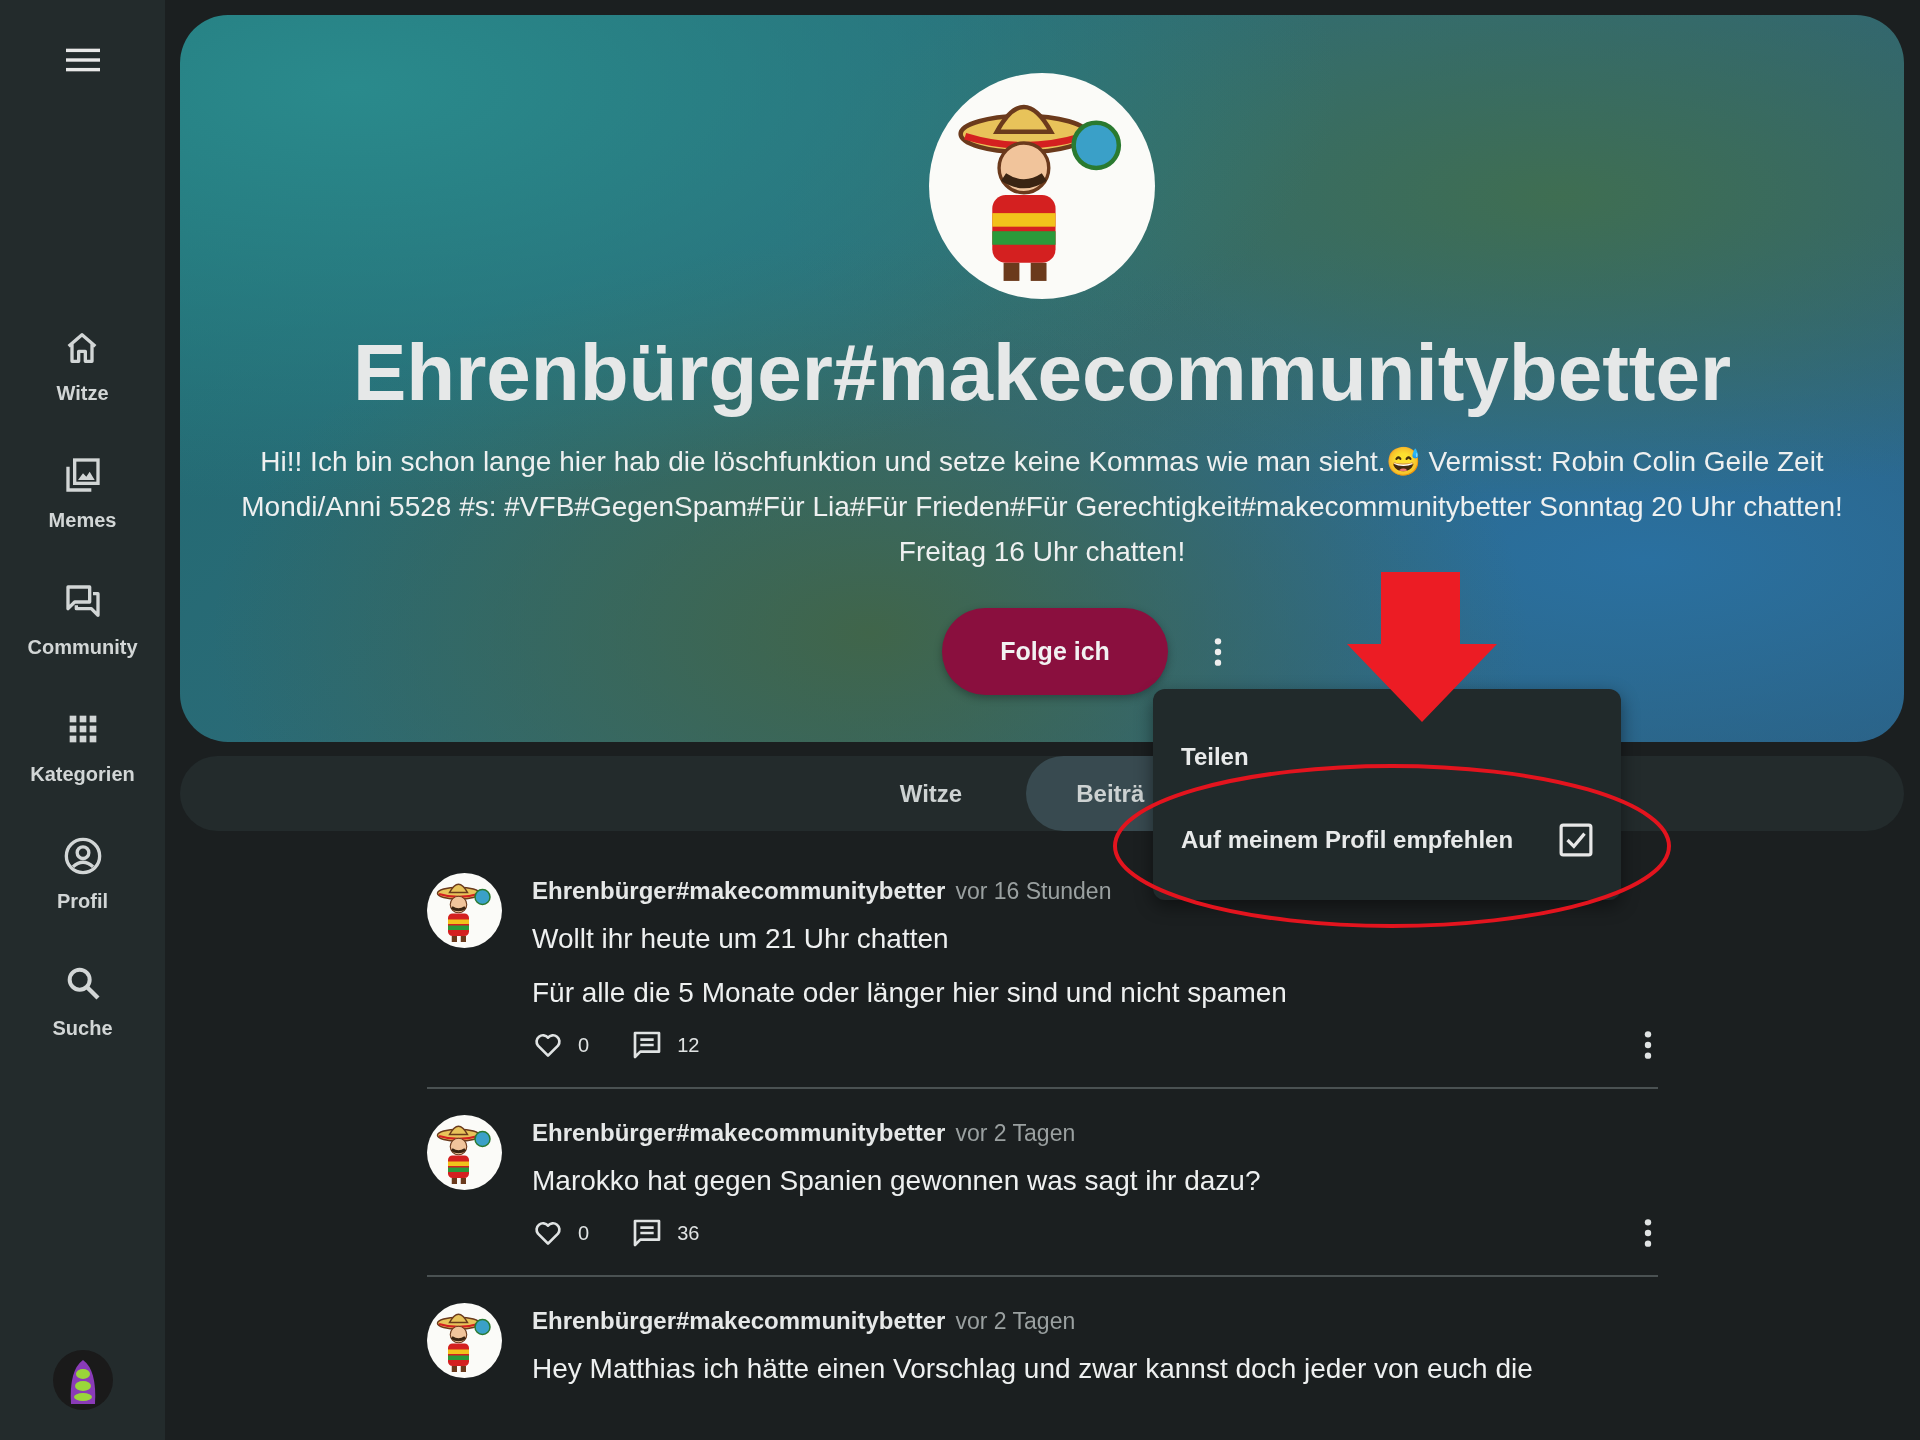 This screenshot has height=1440, width=1920. I want to click on user-avatar-icon, so click(82, 1380).